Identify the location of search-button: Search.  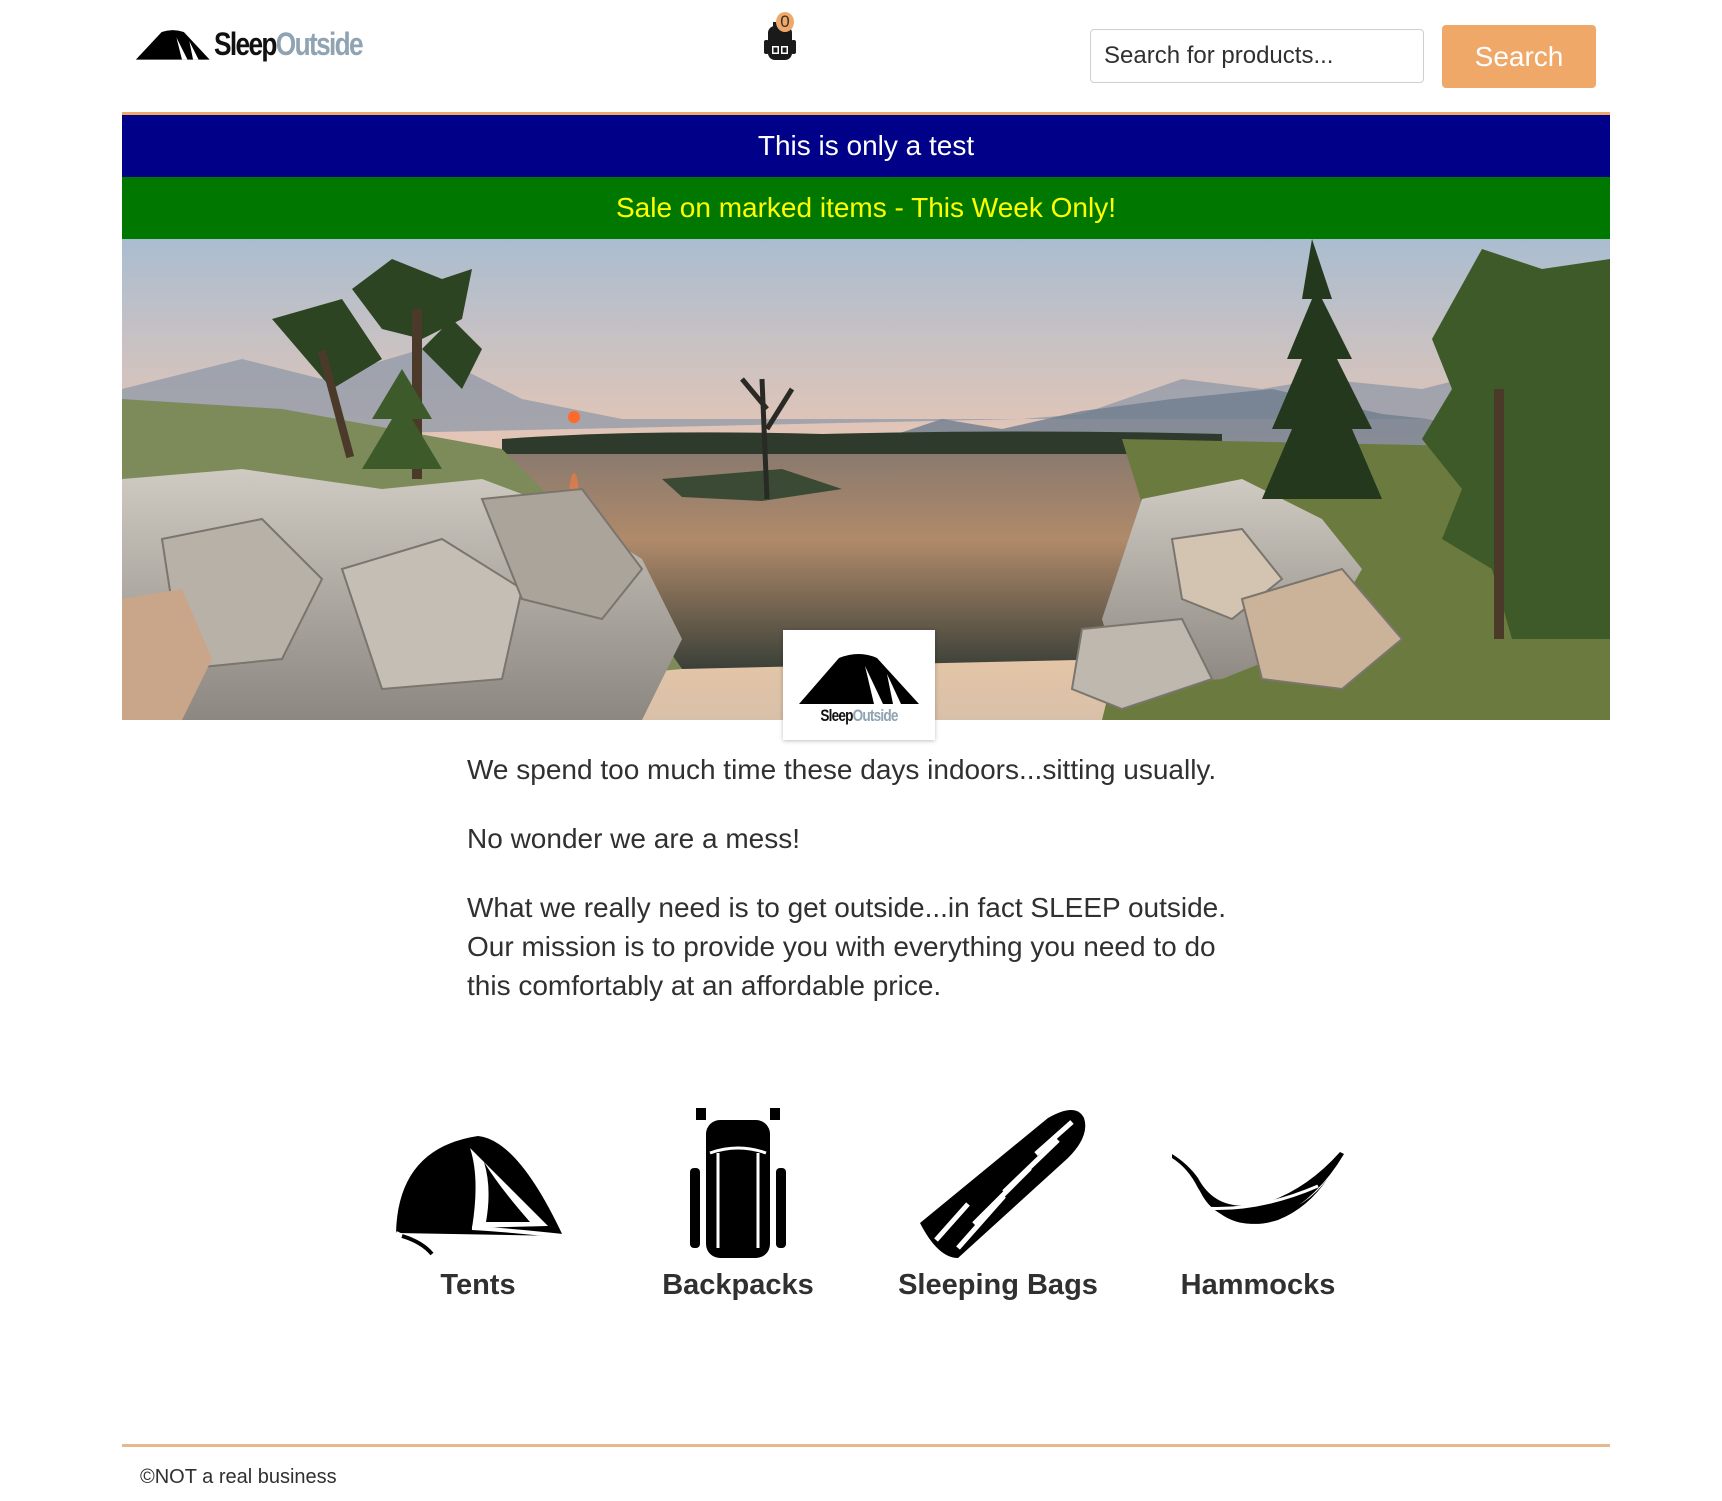
(1519, 56).